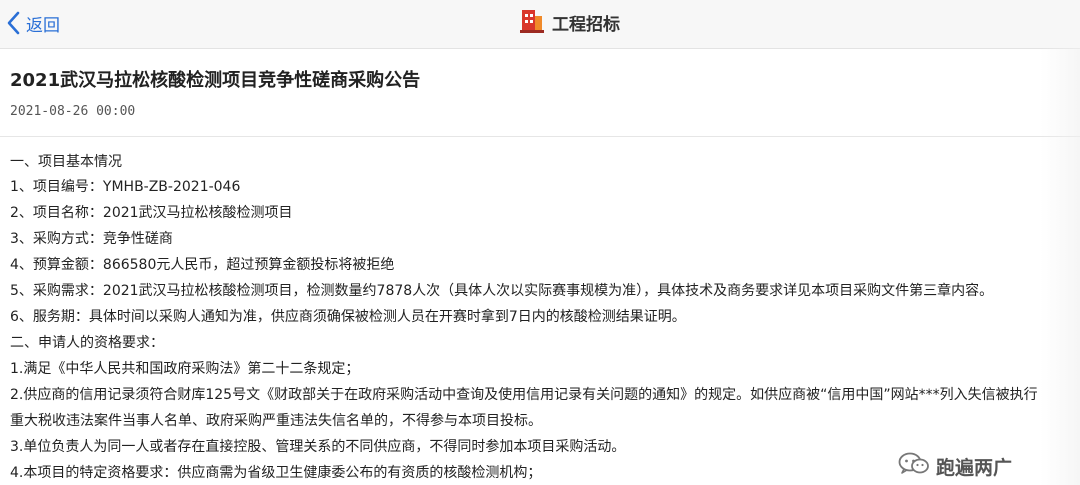 The width and height of the screenshot is (1080, 485). I want to click on section-heading: 一、项目基本情况, so click(66, 162).